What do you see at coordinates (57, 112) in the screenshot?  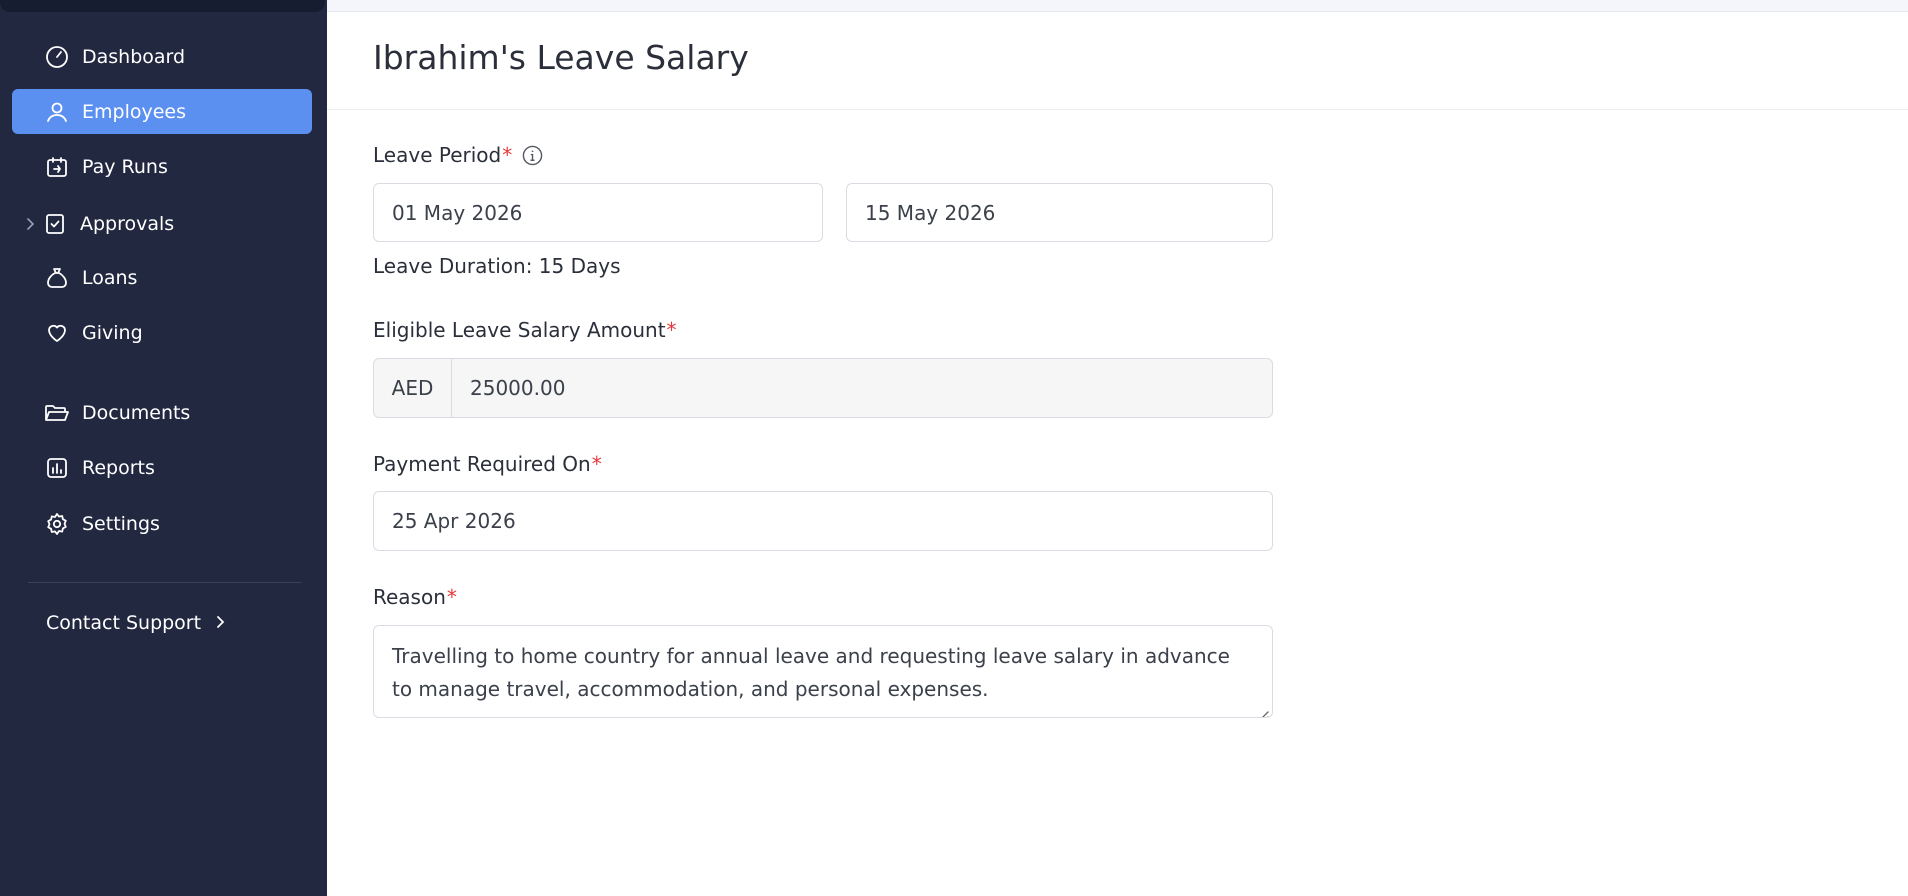 I see `user-icon` at bounding box center [57, 112].